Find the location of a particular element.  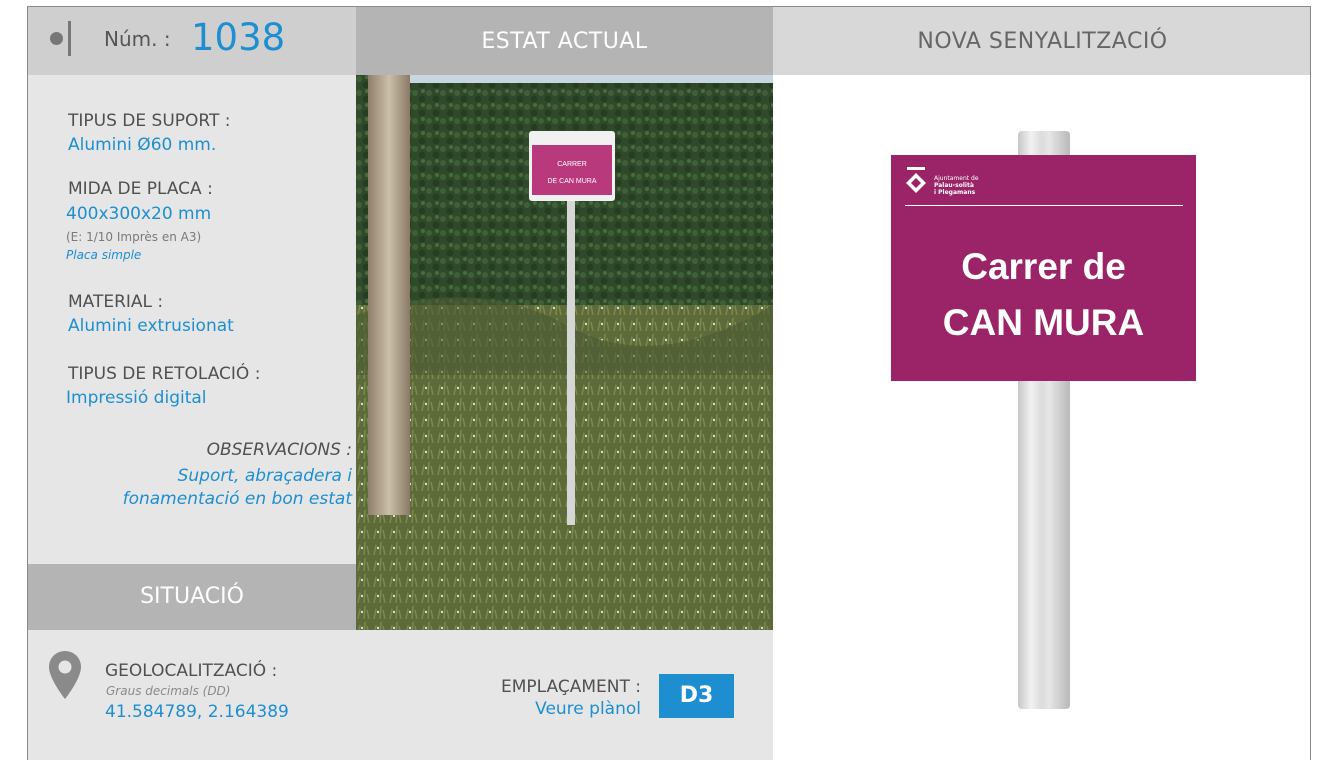

observations-line-1: Suport, abraçadera i is located at coordinates (264, 476).